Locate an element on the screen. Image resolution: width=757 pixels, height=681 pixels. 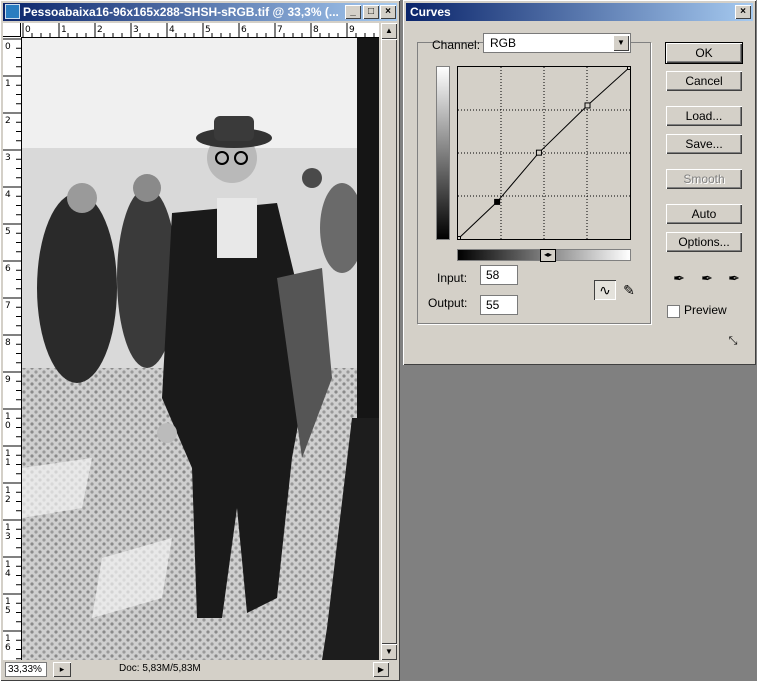
scroll-thumb is located at coordinates (389, 341).